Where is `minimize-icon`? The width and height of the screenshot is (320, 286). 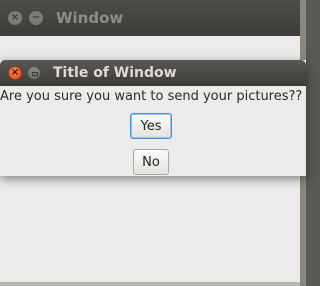 minimize-icon is located at coordinates (34, 73).